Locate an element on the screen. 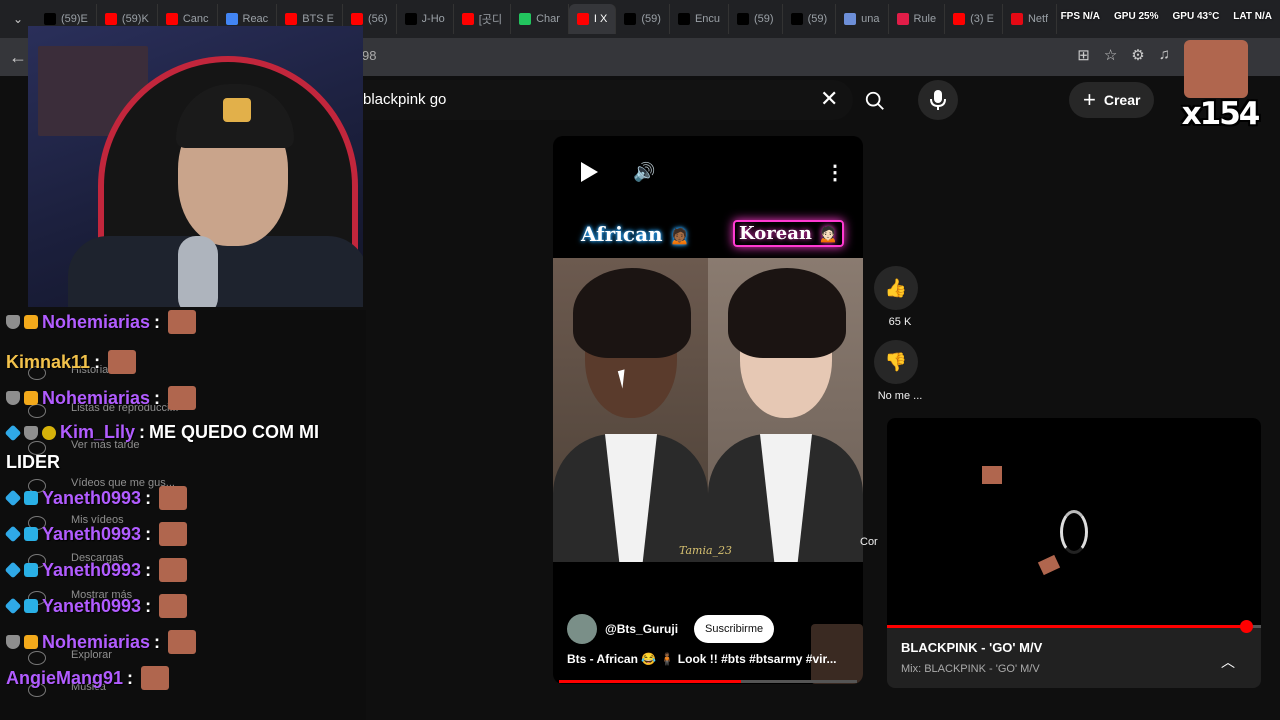 Image resolution: width=1280 pixels, height=720 pixels. miniplayer: BLACKPINK - 'GO' M/V Mix is located at coordinates (1074, 553).